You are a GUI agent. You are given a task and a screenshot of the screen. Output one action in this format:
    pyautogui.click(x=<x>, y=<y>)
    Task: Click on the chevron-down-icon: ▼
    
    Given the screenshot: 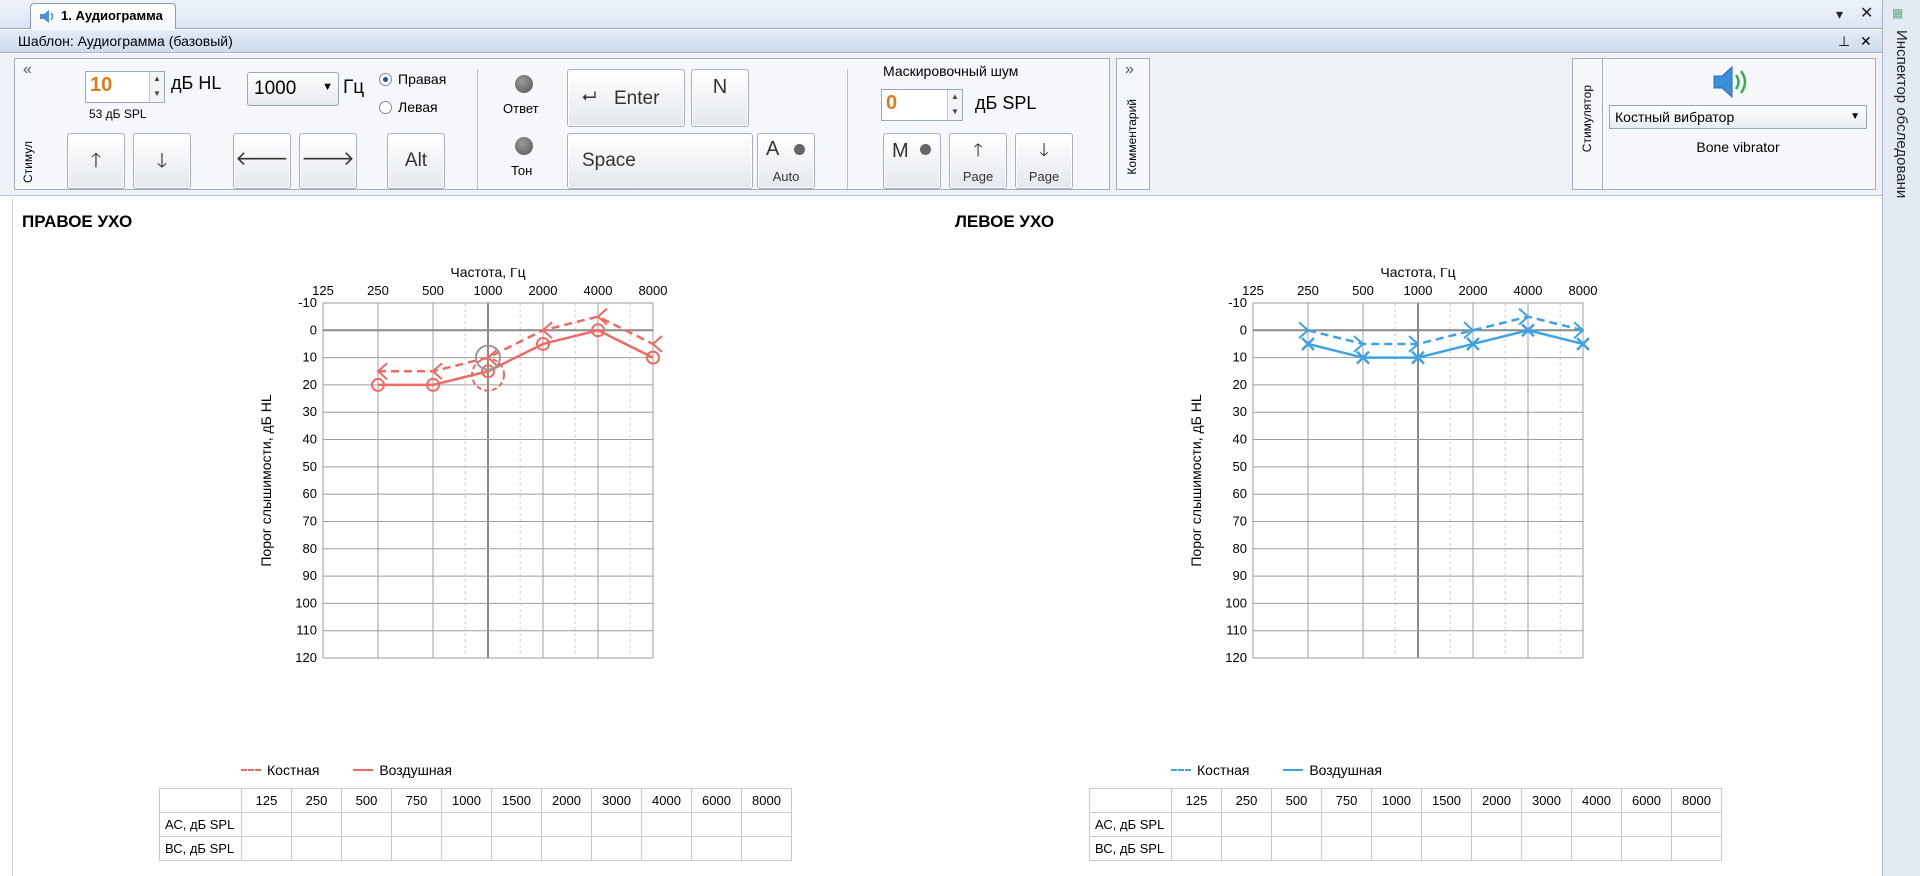 What is the action you would take?
    pyautogui.click(x=1855, y=116)
    